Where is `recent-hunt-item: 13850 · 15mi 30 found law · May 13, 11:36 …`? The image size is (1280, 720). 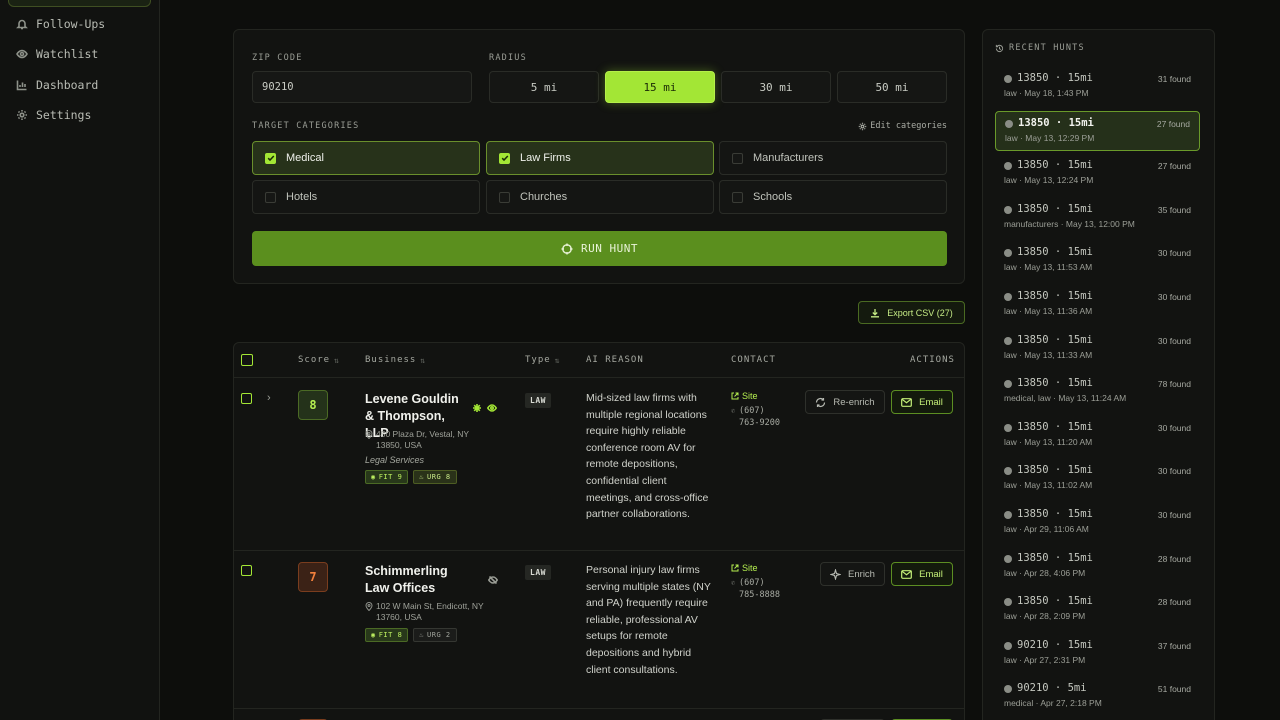 recent-hunt-item: 13850 · 15mi 30 found law · May 13, 11:36 … is located at coordinates (1097, 305).